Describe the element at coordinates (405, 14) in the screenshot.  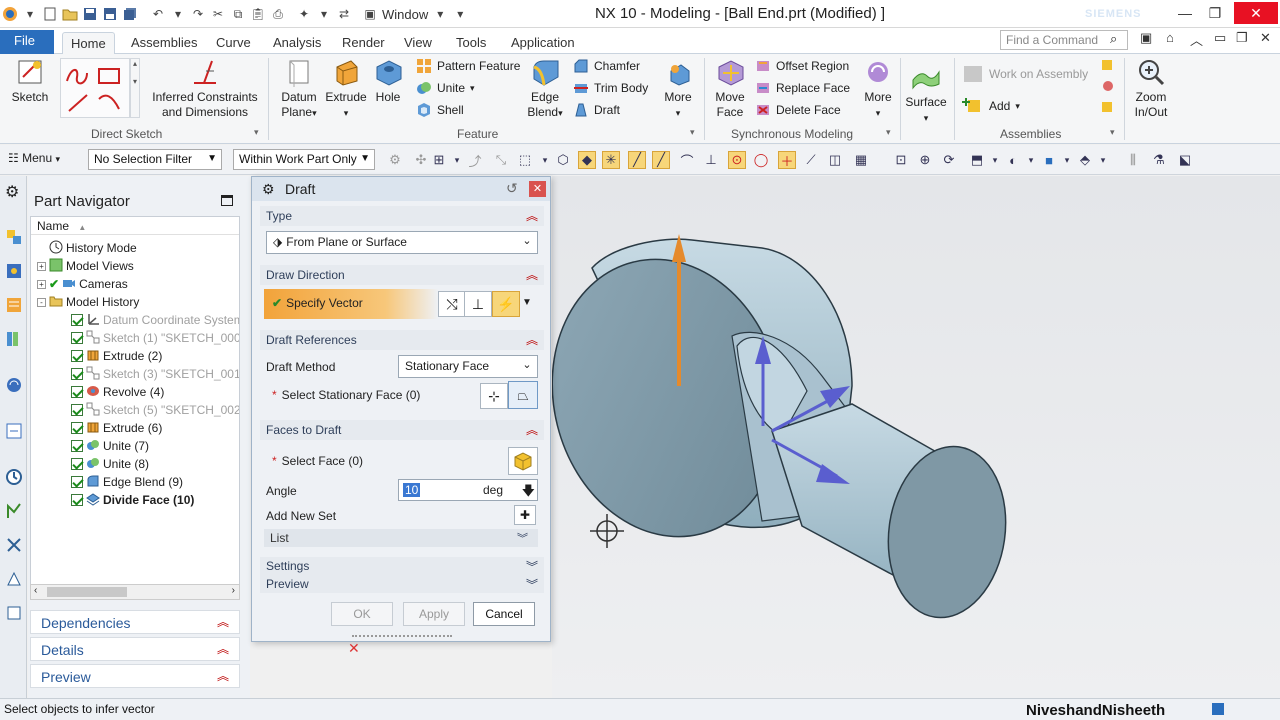
I see `window-menu: Window` at that location.